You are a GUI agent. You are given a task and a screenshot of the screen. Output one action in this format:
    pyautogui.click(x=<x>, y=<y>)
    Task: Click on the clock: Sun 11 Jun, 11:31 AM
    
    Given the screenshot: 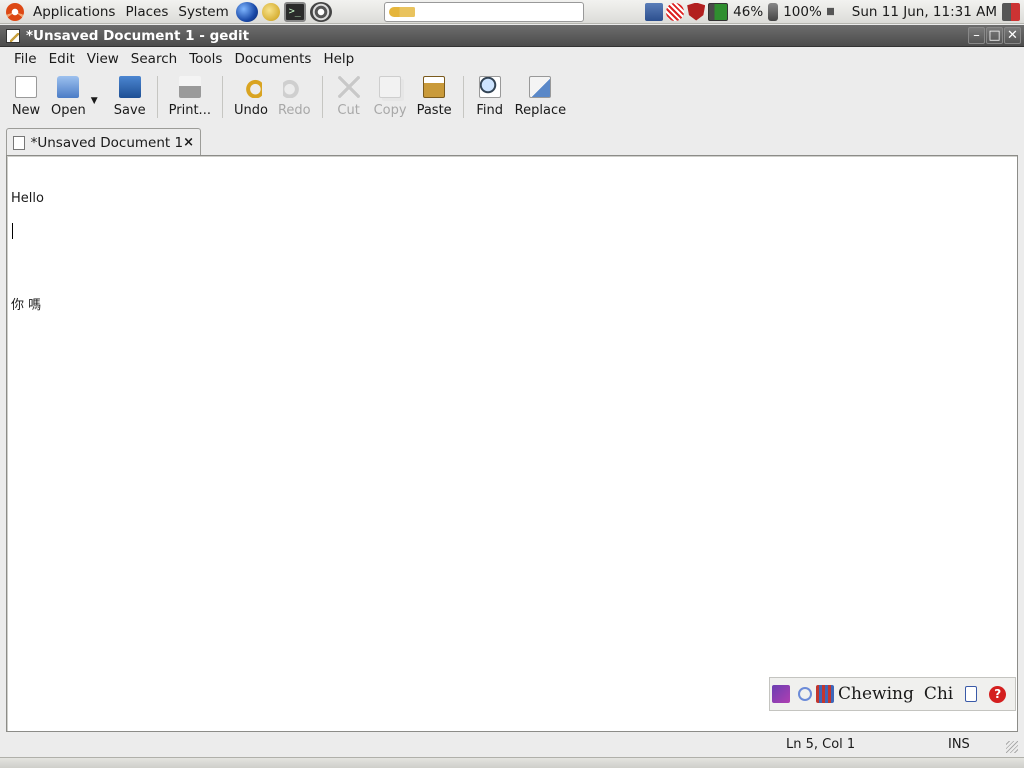 What is the action you would take?
    pyautogui.click(x=924, y=12)
    